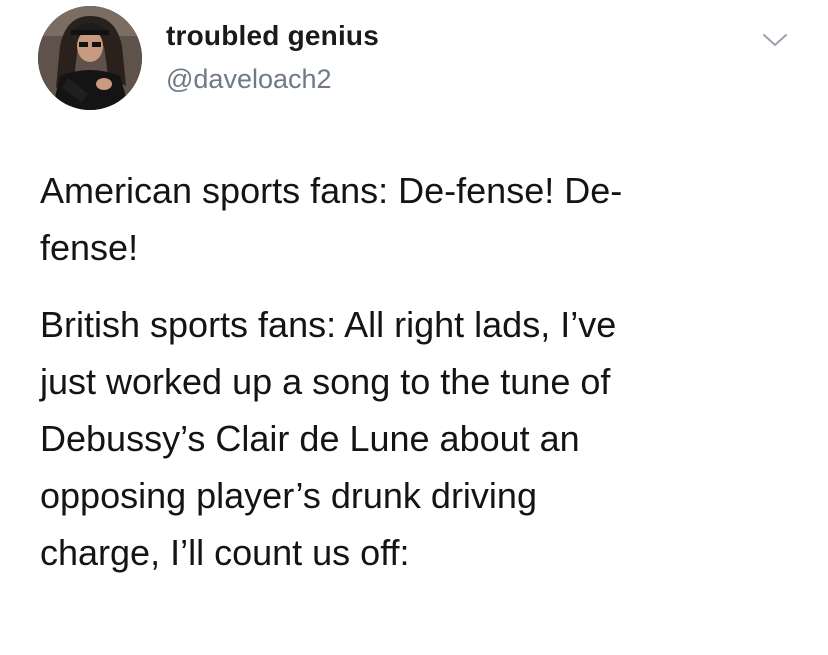 This screenshot has height=655, width=828. I want to click on chevron-down-icon, so click(775, 40).